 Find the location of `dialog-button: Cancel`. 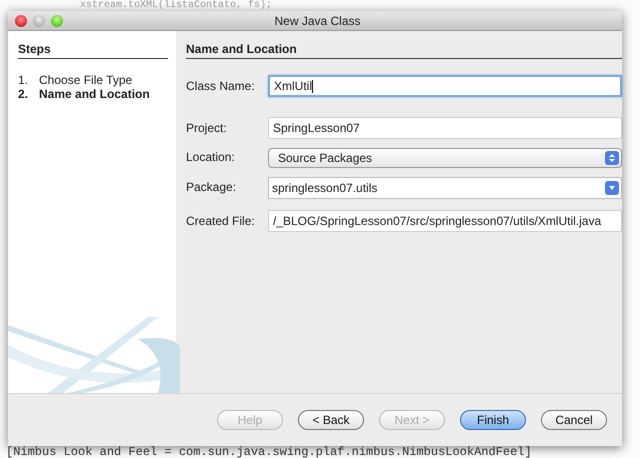

dialog-button: Cancel is located at coordinates (574, 420).